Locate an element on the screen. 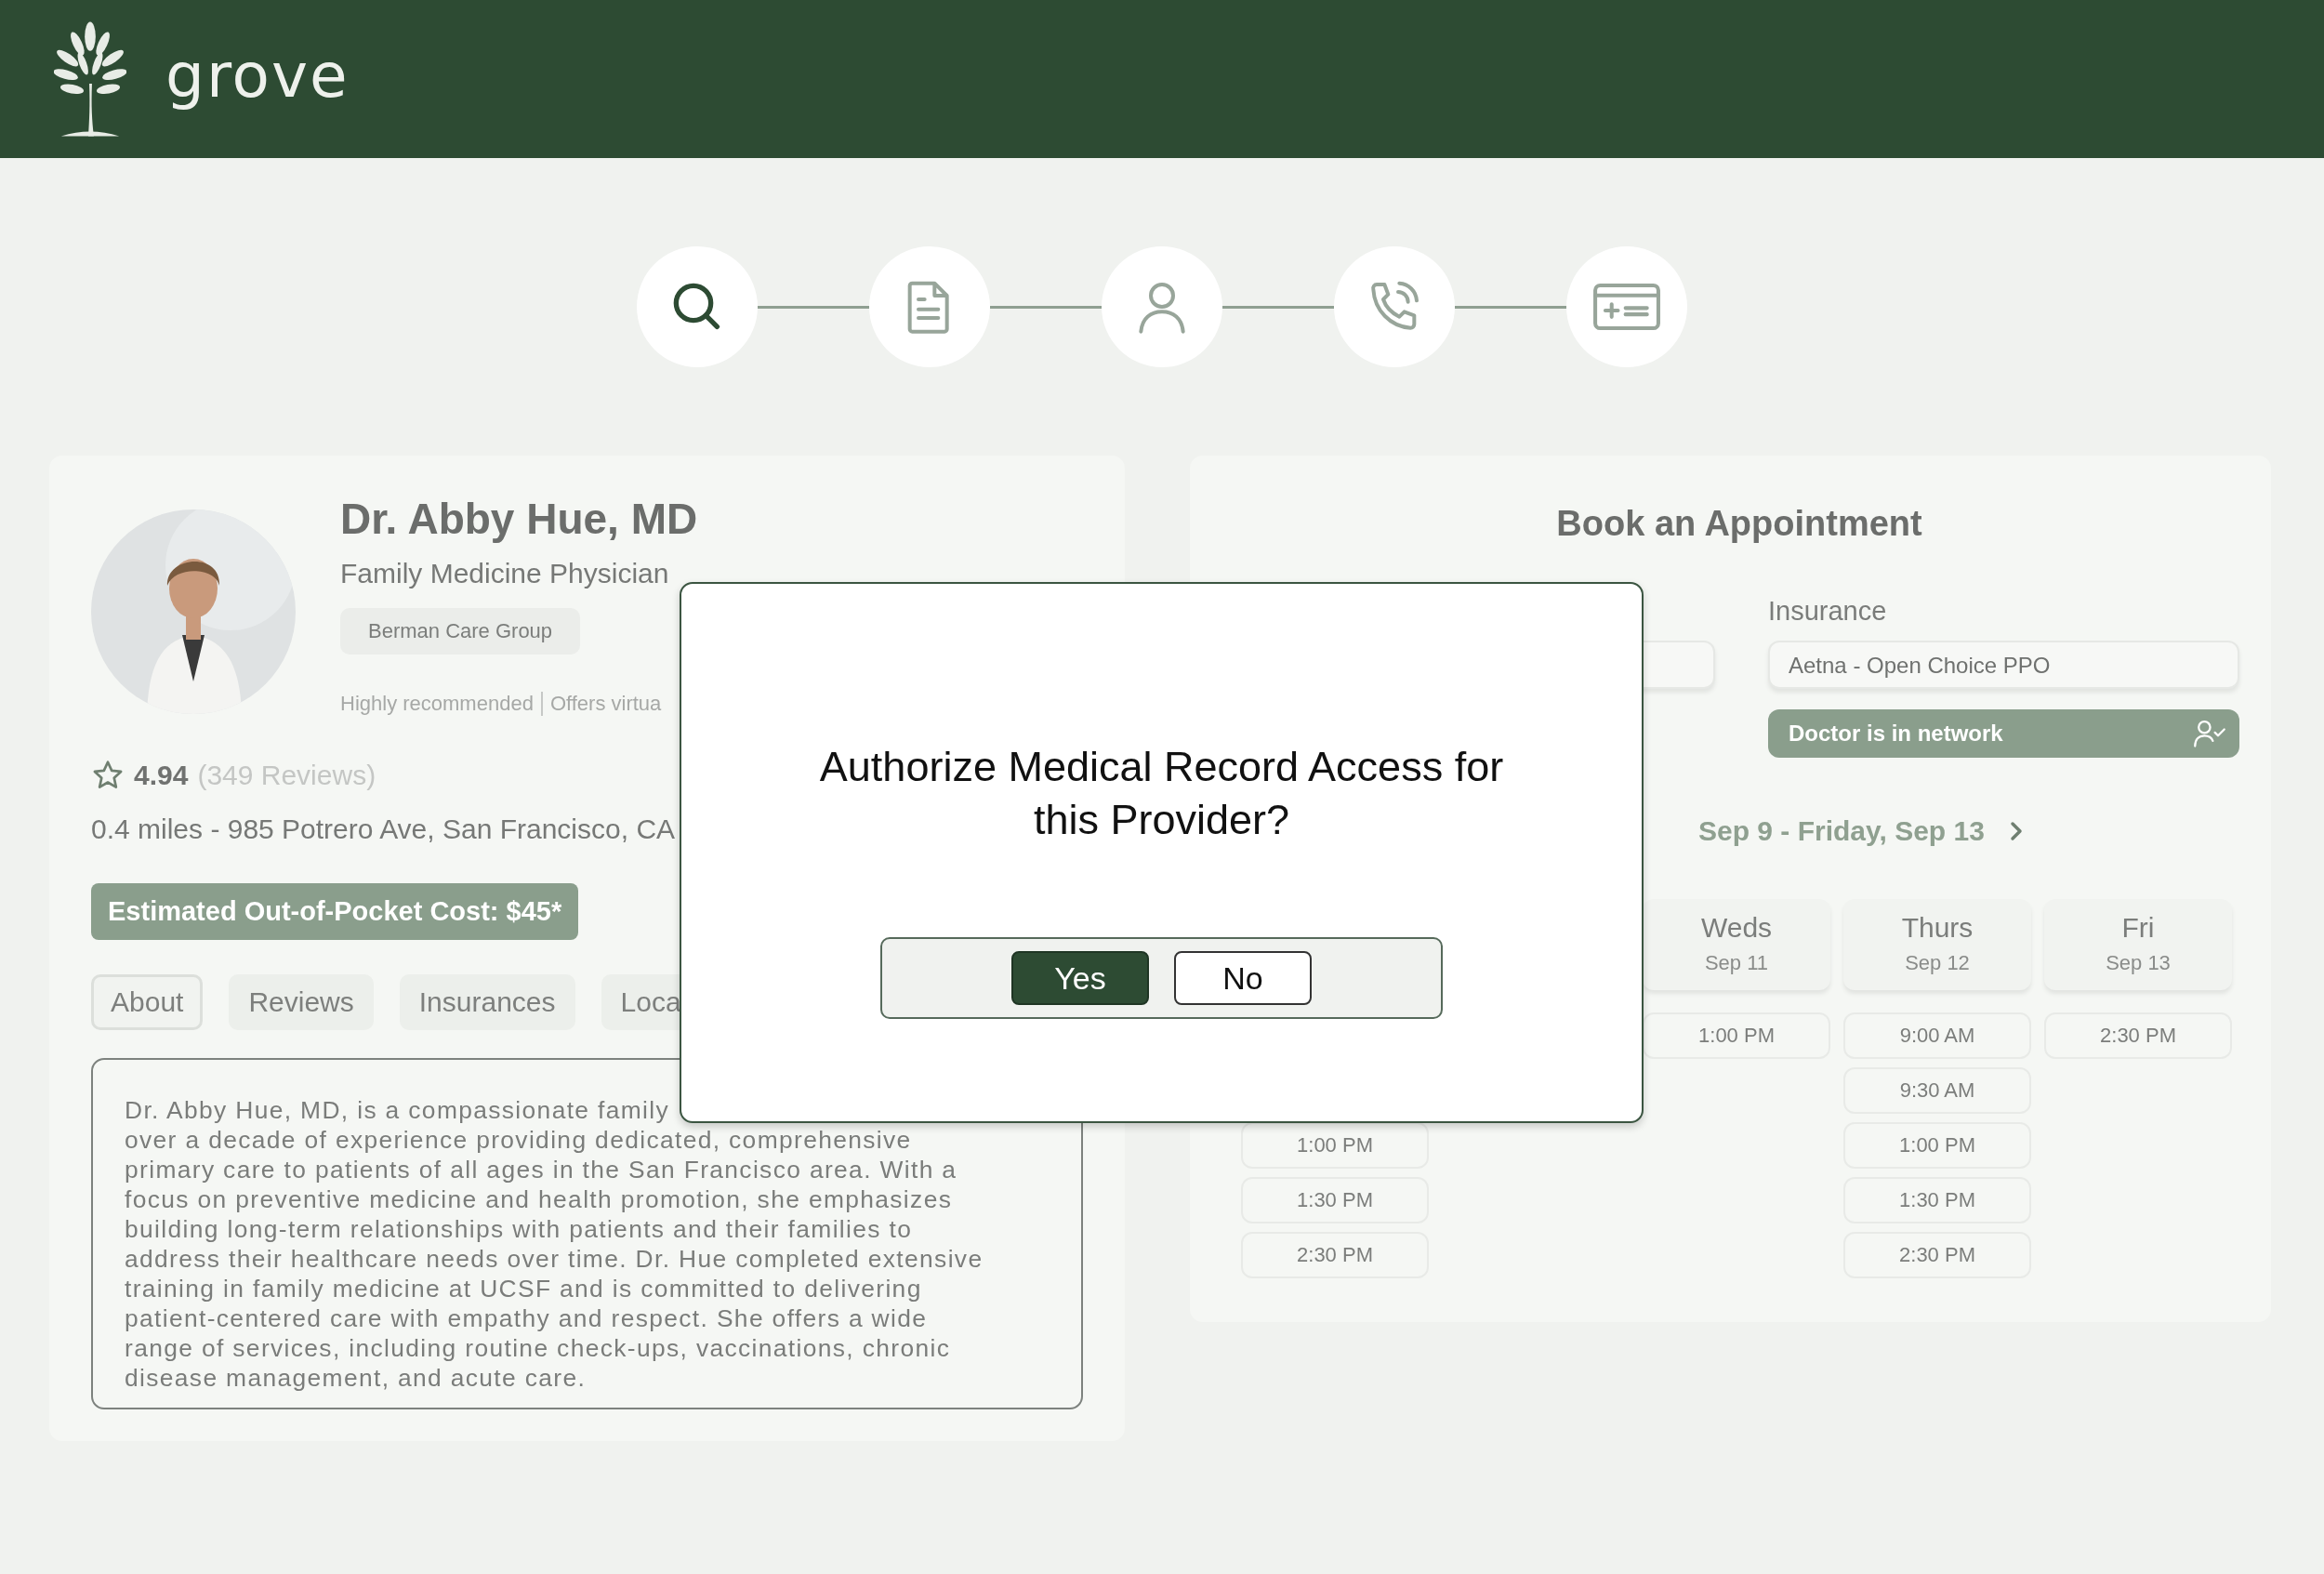 The image size is (2324, 1574). profile-tab: Insurances is located at coordinates (487, 1002).